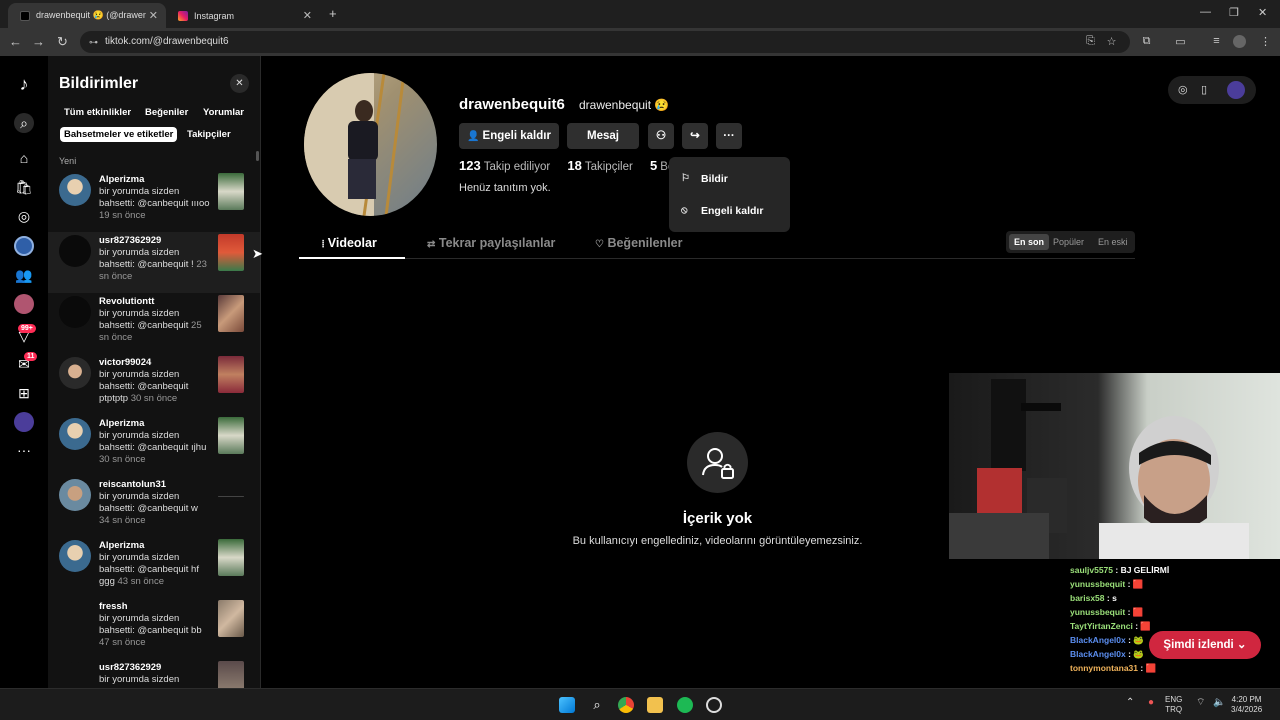 The image size is (1280, 720). What do you see at coordinates (567, 705) in the screenshot?
I see `windows-start-icon` at bounding box center [567, 705].